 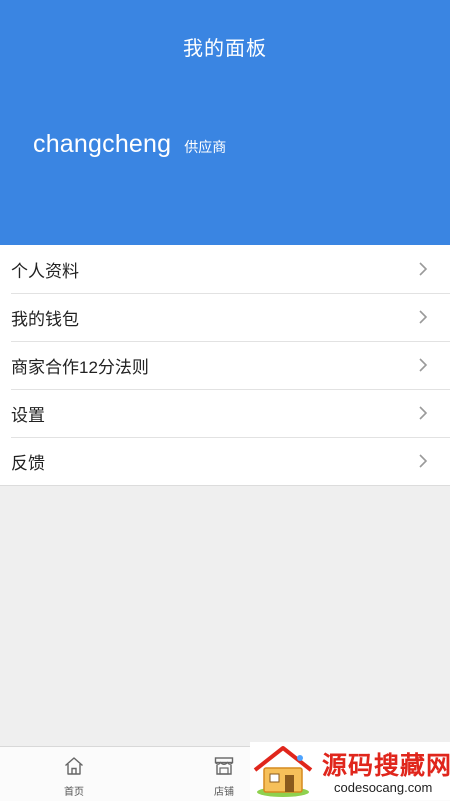 What do you see at coordinates (283, 771) in the screenshot?
I see `house-logo-icon` at bounding box center [283, 771].